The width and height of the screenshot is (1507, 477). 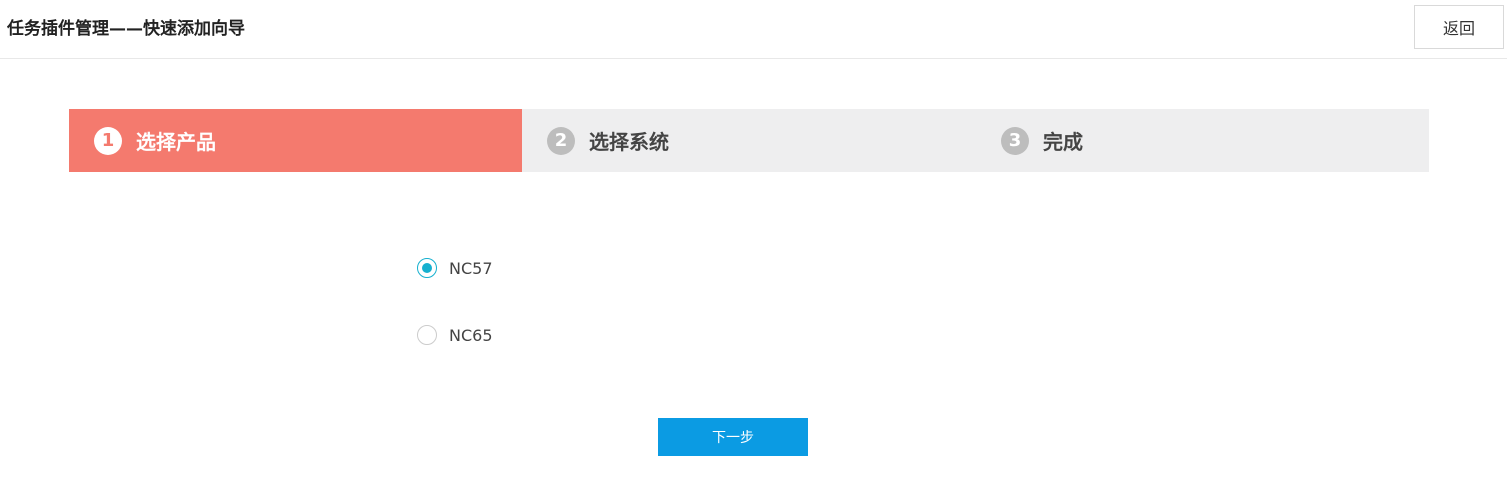 I want to click on radio-unchecked-icon, so click(x=427, y=335).